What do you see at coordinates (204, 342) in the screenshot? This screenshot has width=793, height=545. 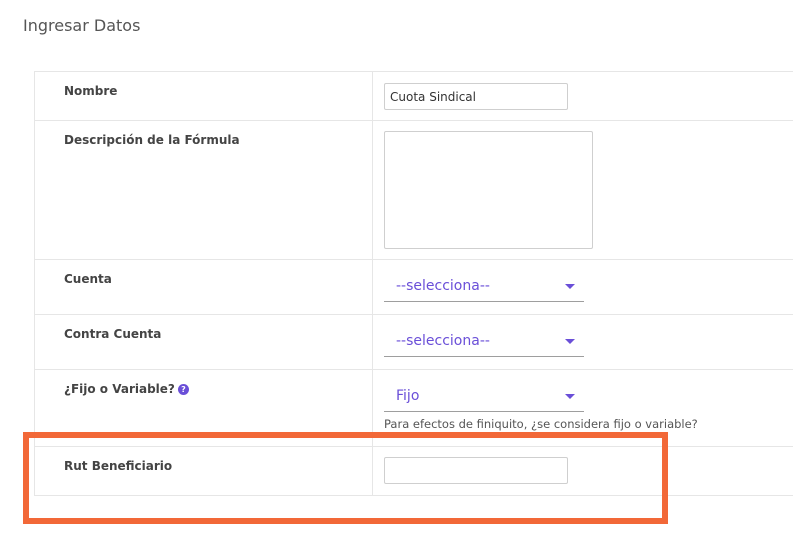 I see `contra-cuenta-label: Contra Cuenta` at bounding box center [204, 342].